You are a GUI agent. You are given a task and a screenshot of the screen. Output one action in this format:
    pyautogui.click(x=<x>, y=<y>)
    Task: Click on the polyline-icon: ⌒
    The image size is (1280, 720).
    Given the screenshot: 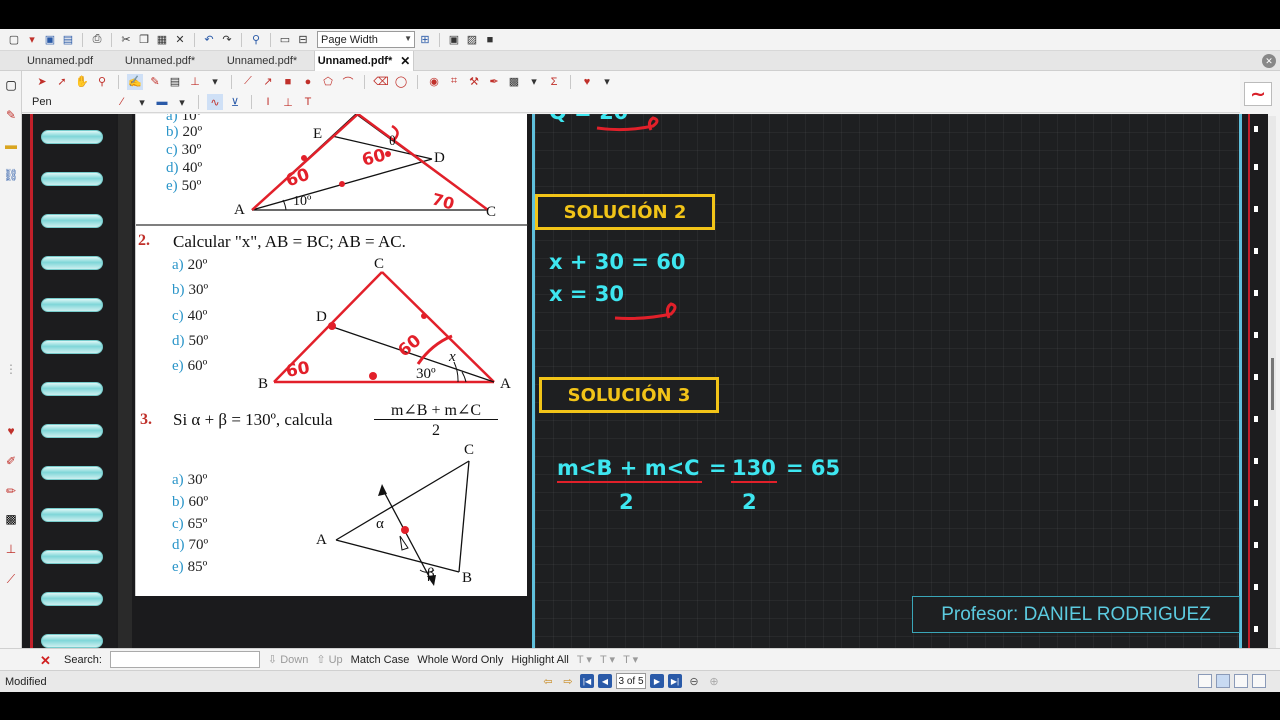 What is the action you would take?
    pyautogui.click(x=348, y=82)
    